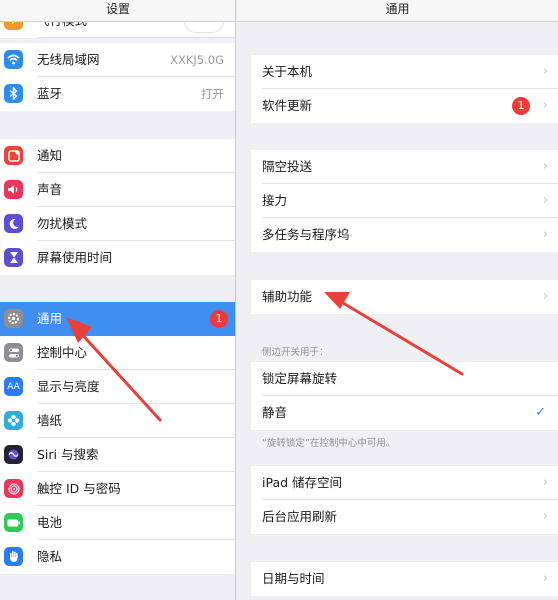 This screenshot has height=600, width=558. I want to click on moon-icon, so click(13, 223).